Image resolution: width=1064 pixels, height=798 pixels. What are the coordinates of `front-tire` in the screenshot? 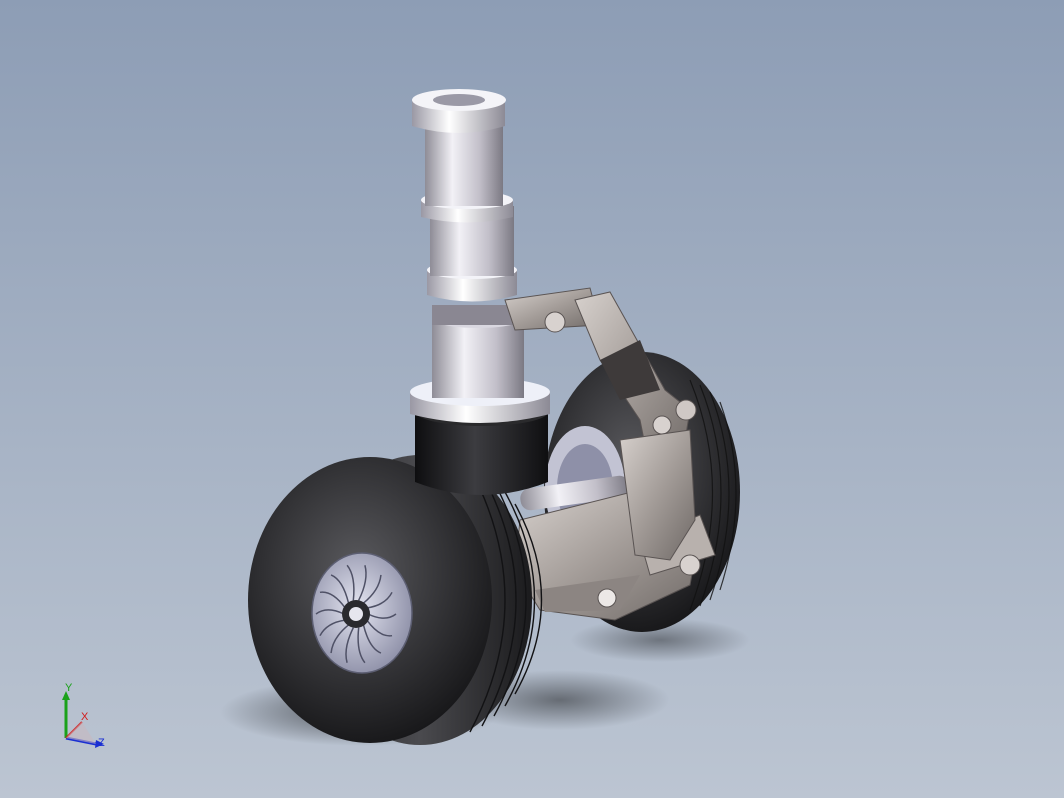 It's located at (395, 600).